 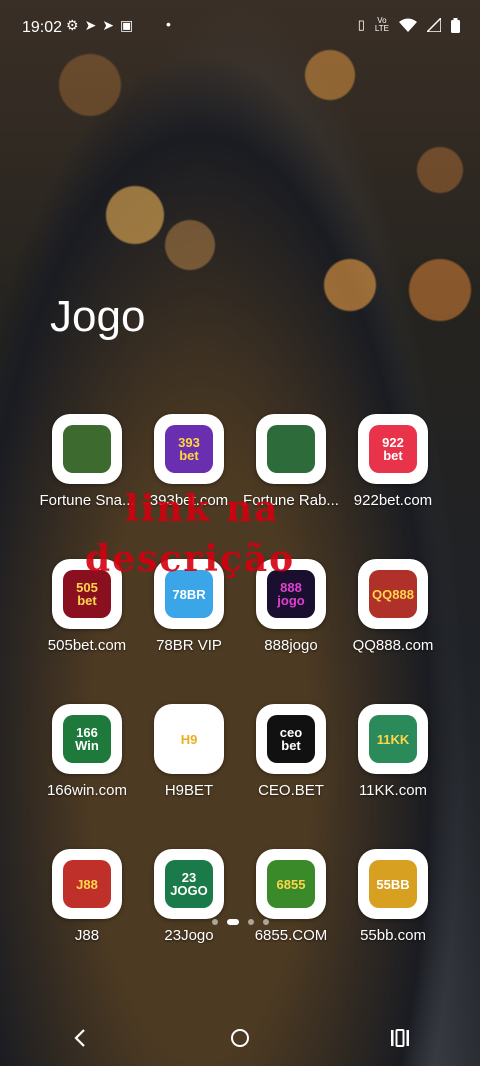 I want to click on app-logo: 393 bet, so click(x=189, y=449).